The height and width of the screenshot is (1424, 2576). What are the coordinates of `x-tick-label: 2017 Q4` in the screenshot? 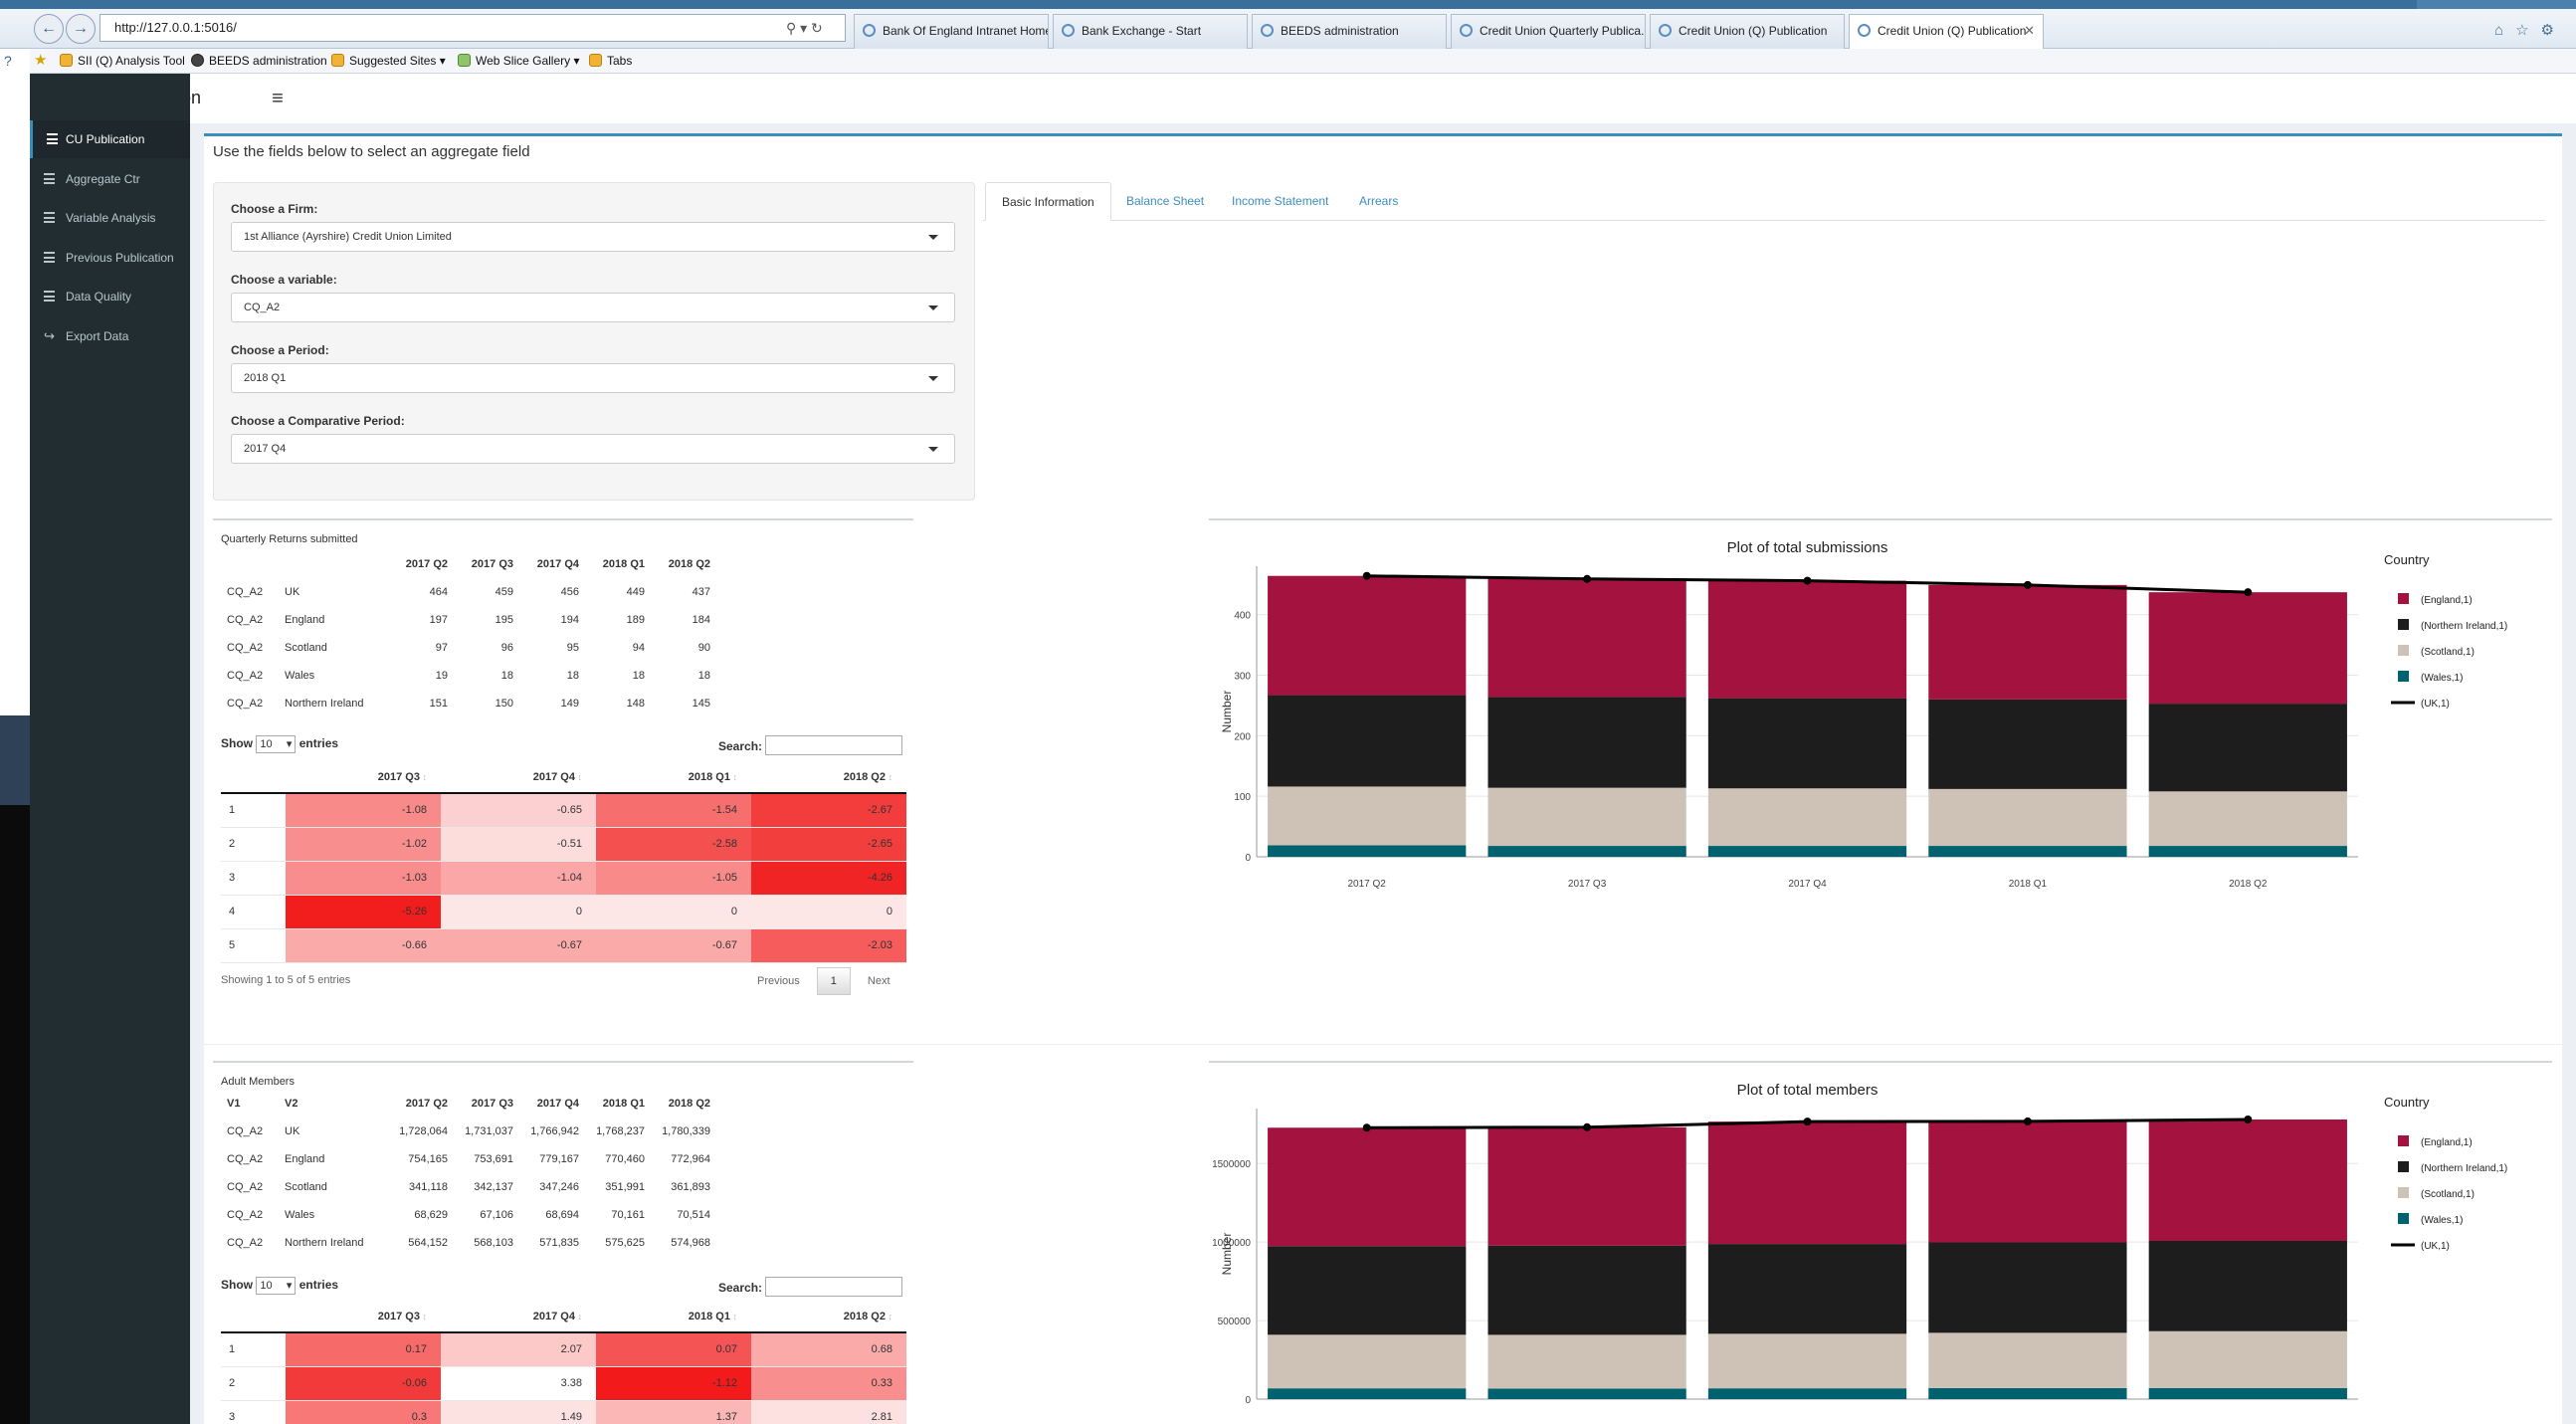 It's located at (1808, 884).